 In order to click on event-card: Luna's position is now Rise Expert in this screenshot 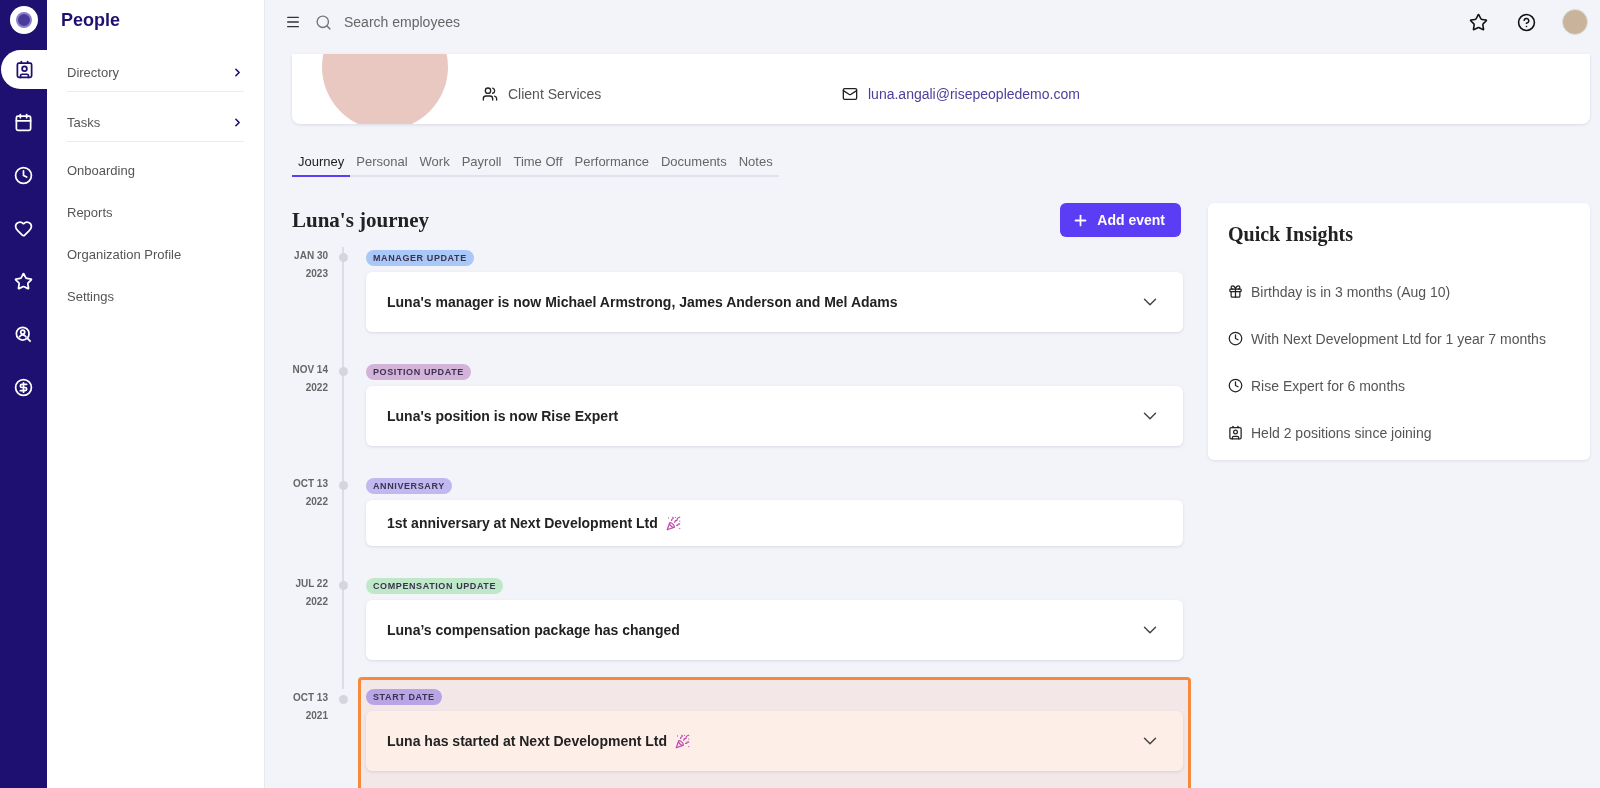, I will do `click(774, 416)`.